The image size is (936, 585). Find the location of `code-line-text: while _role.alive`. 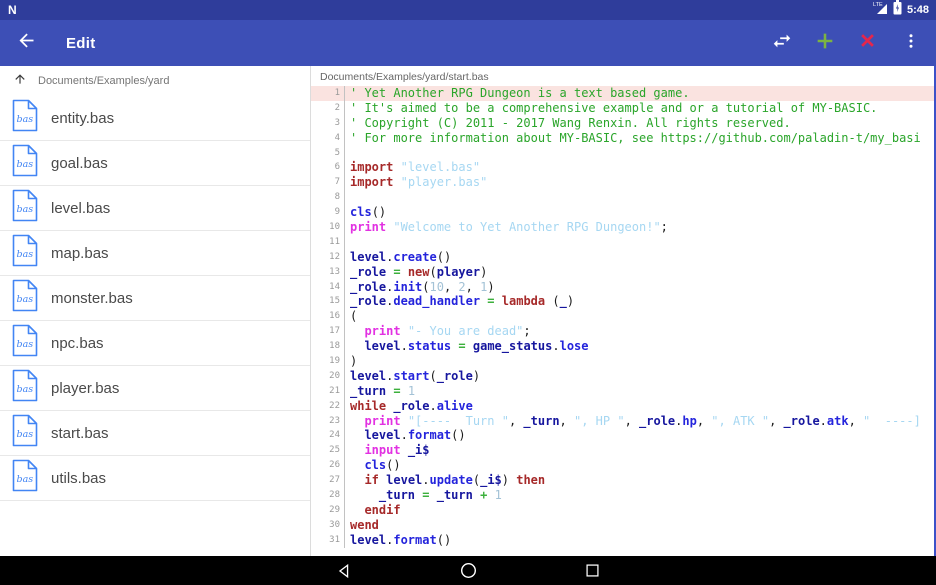

code-line-text: while _role.alive is located at coordinates (411, 405).